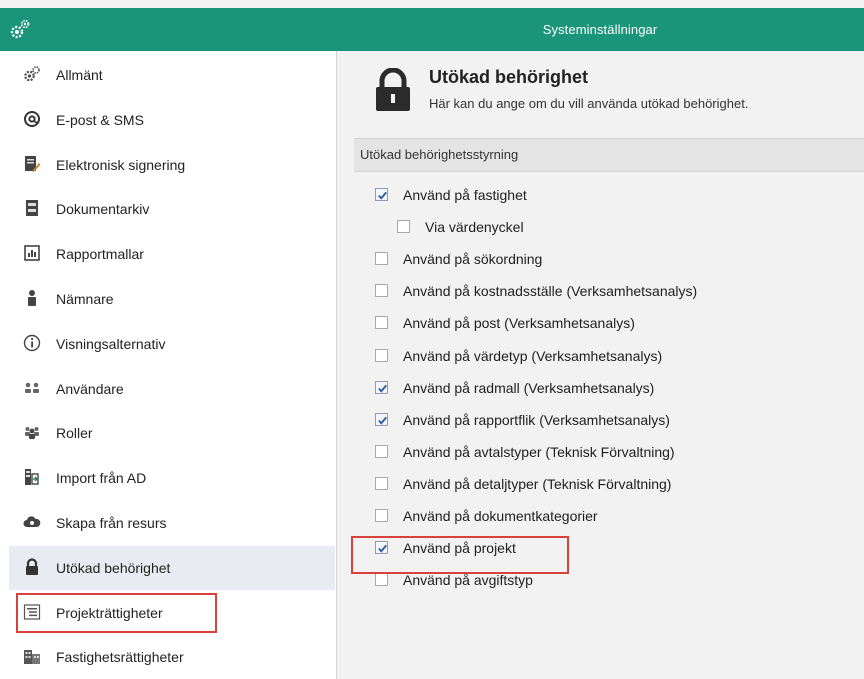 Image resolution: width=864 pixels, height=679 pixels. What do you see at coordinates (509, 77) in the screenshot?
I see `page-title: Utökad behörighet` at bounding box center [509, 77].